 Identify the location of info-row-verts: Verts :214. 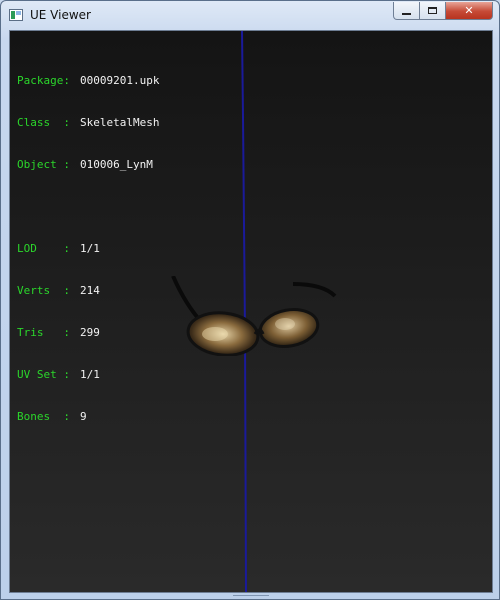
(58, 290).